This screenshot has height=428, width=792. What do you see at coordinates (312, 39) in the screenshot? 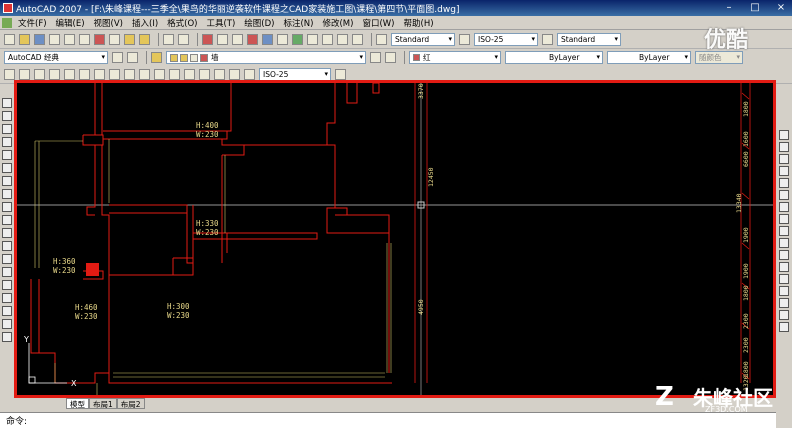
I see `sheet-set-icon` at bounding box center [312, 39].